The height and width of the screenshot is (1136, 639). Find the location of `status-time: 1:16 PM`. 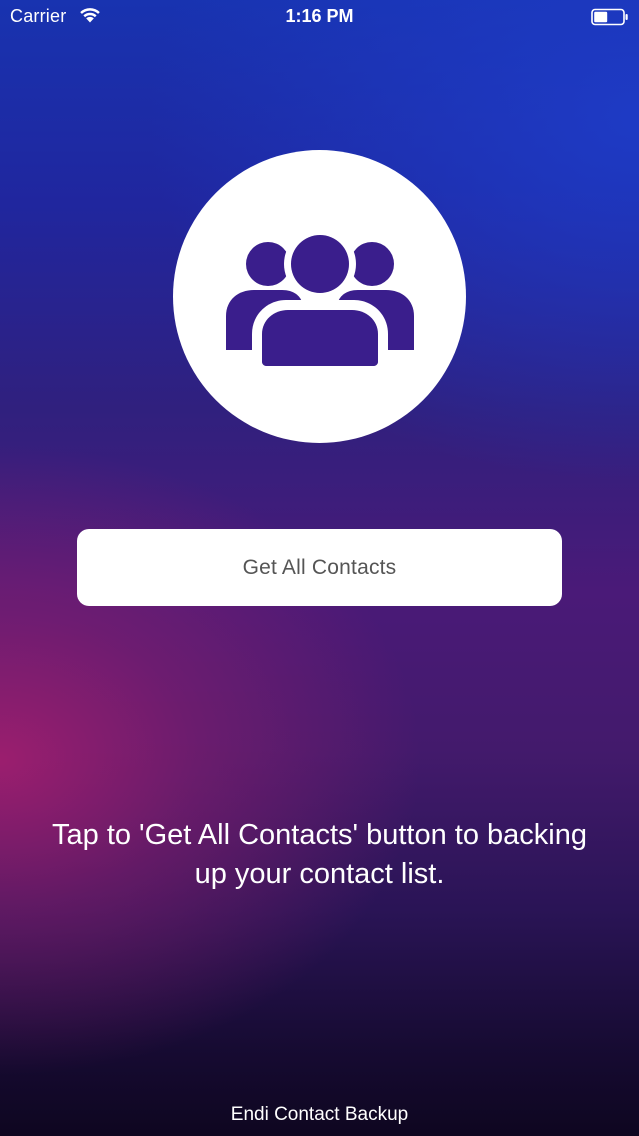

status-time: 1:16 PM is located at coordinates (319, 16).